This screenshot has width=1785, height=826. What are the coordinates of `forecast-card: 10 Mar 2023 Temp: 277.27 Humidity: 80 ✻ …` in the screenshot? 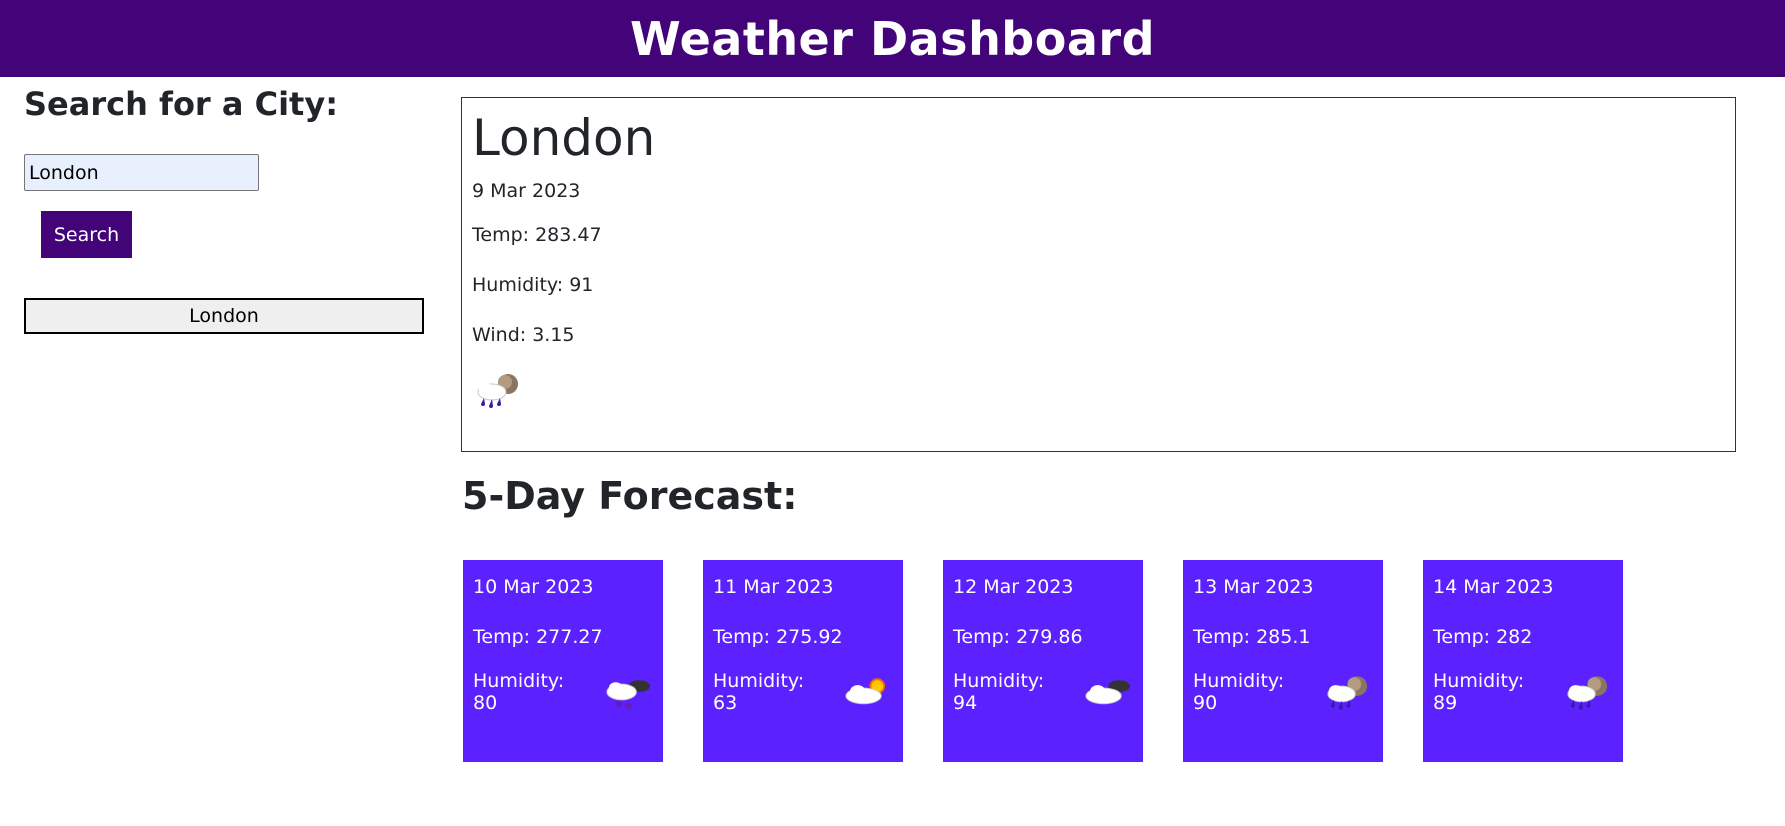 It's located at (563, 661).